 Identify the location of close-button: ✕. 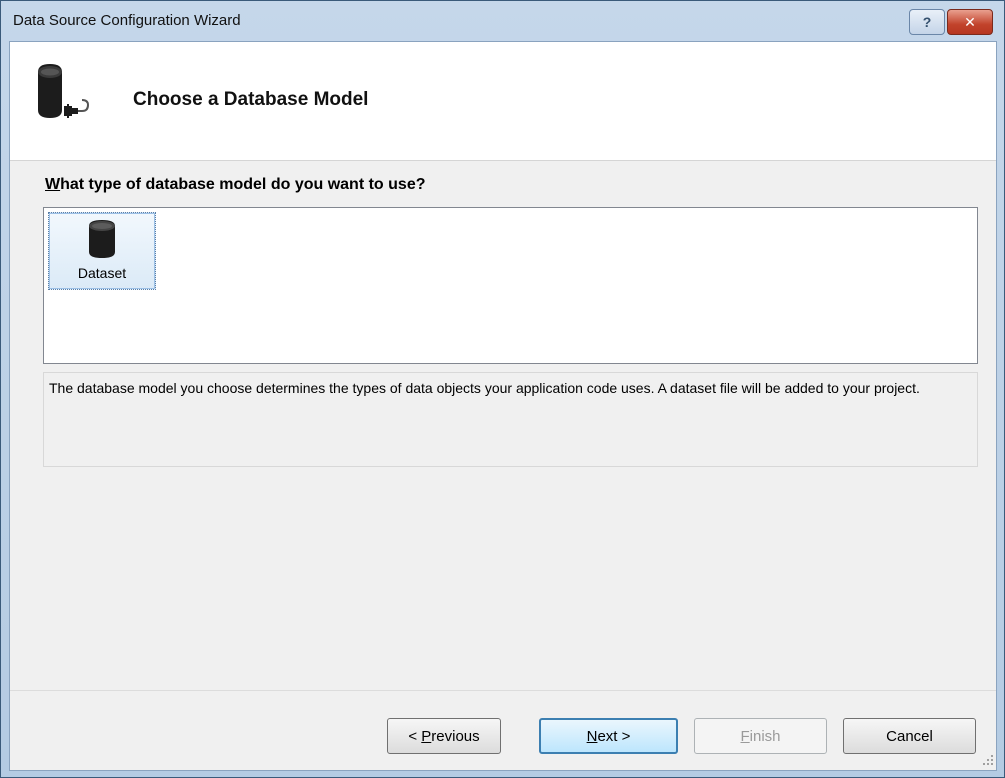
(970, 22).